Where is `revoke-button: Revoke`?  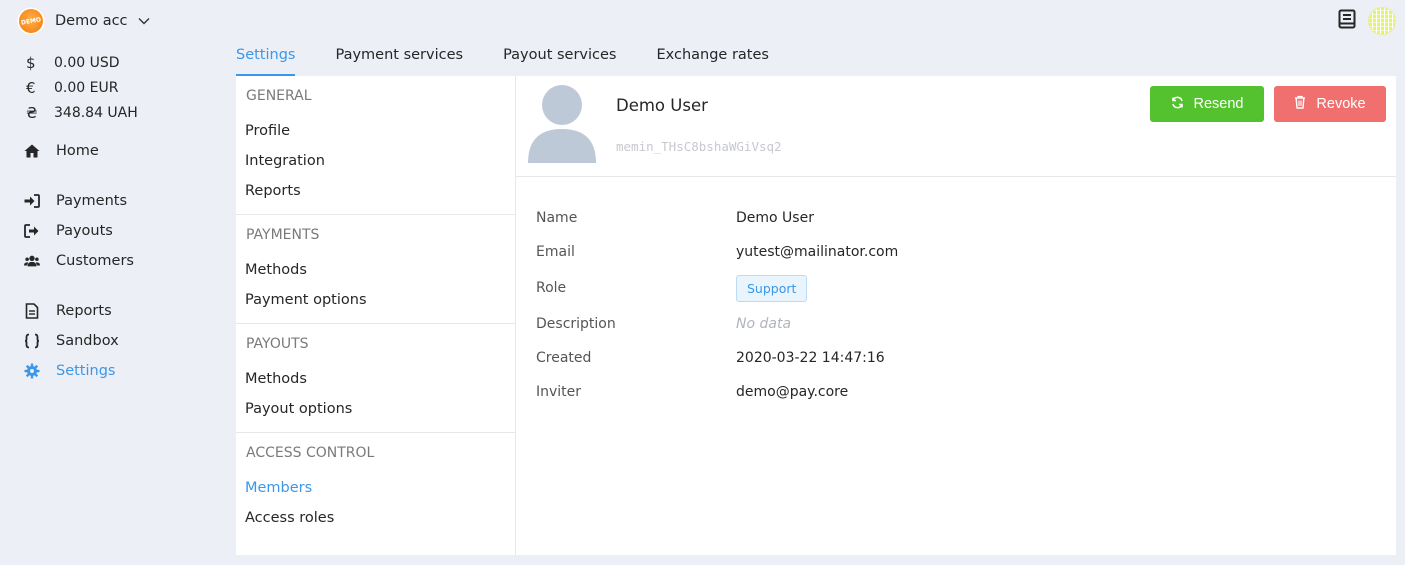 revoke-button: Revoke is located at coordinates (1330, 104).